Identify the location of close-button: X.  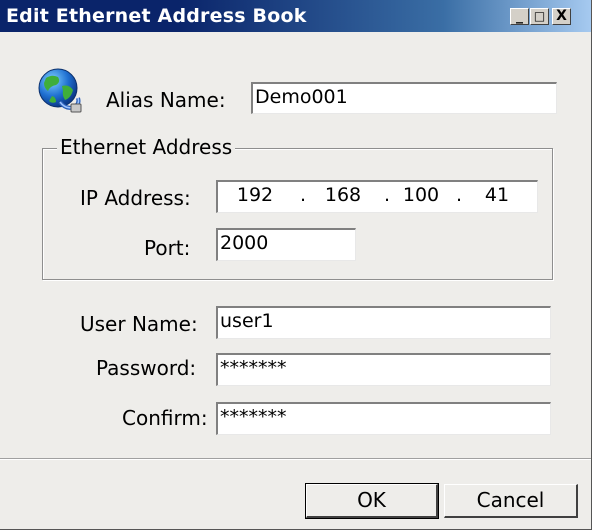
(561, 16).